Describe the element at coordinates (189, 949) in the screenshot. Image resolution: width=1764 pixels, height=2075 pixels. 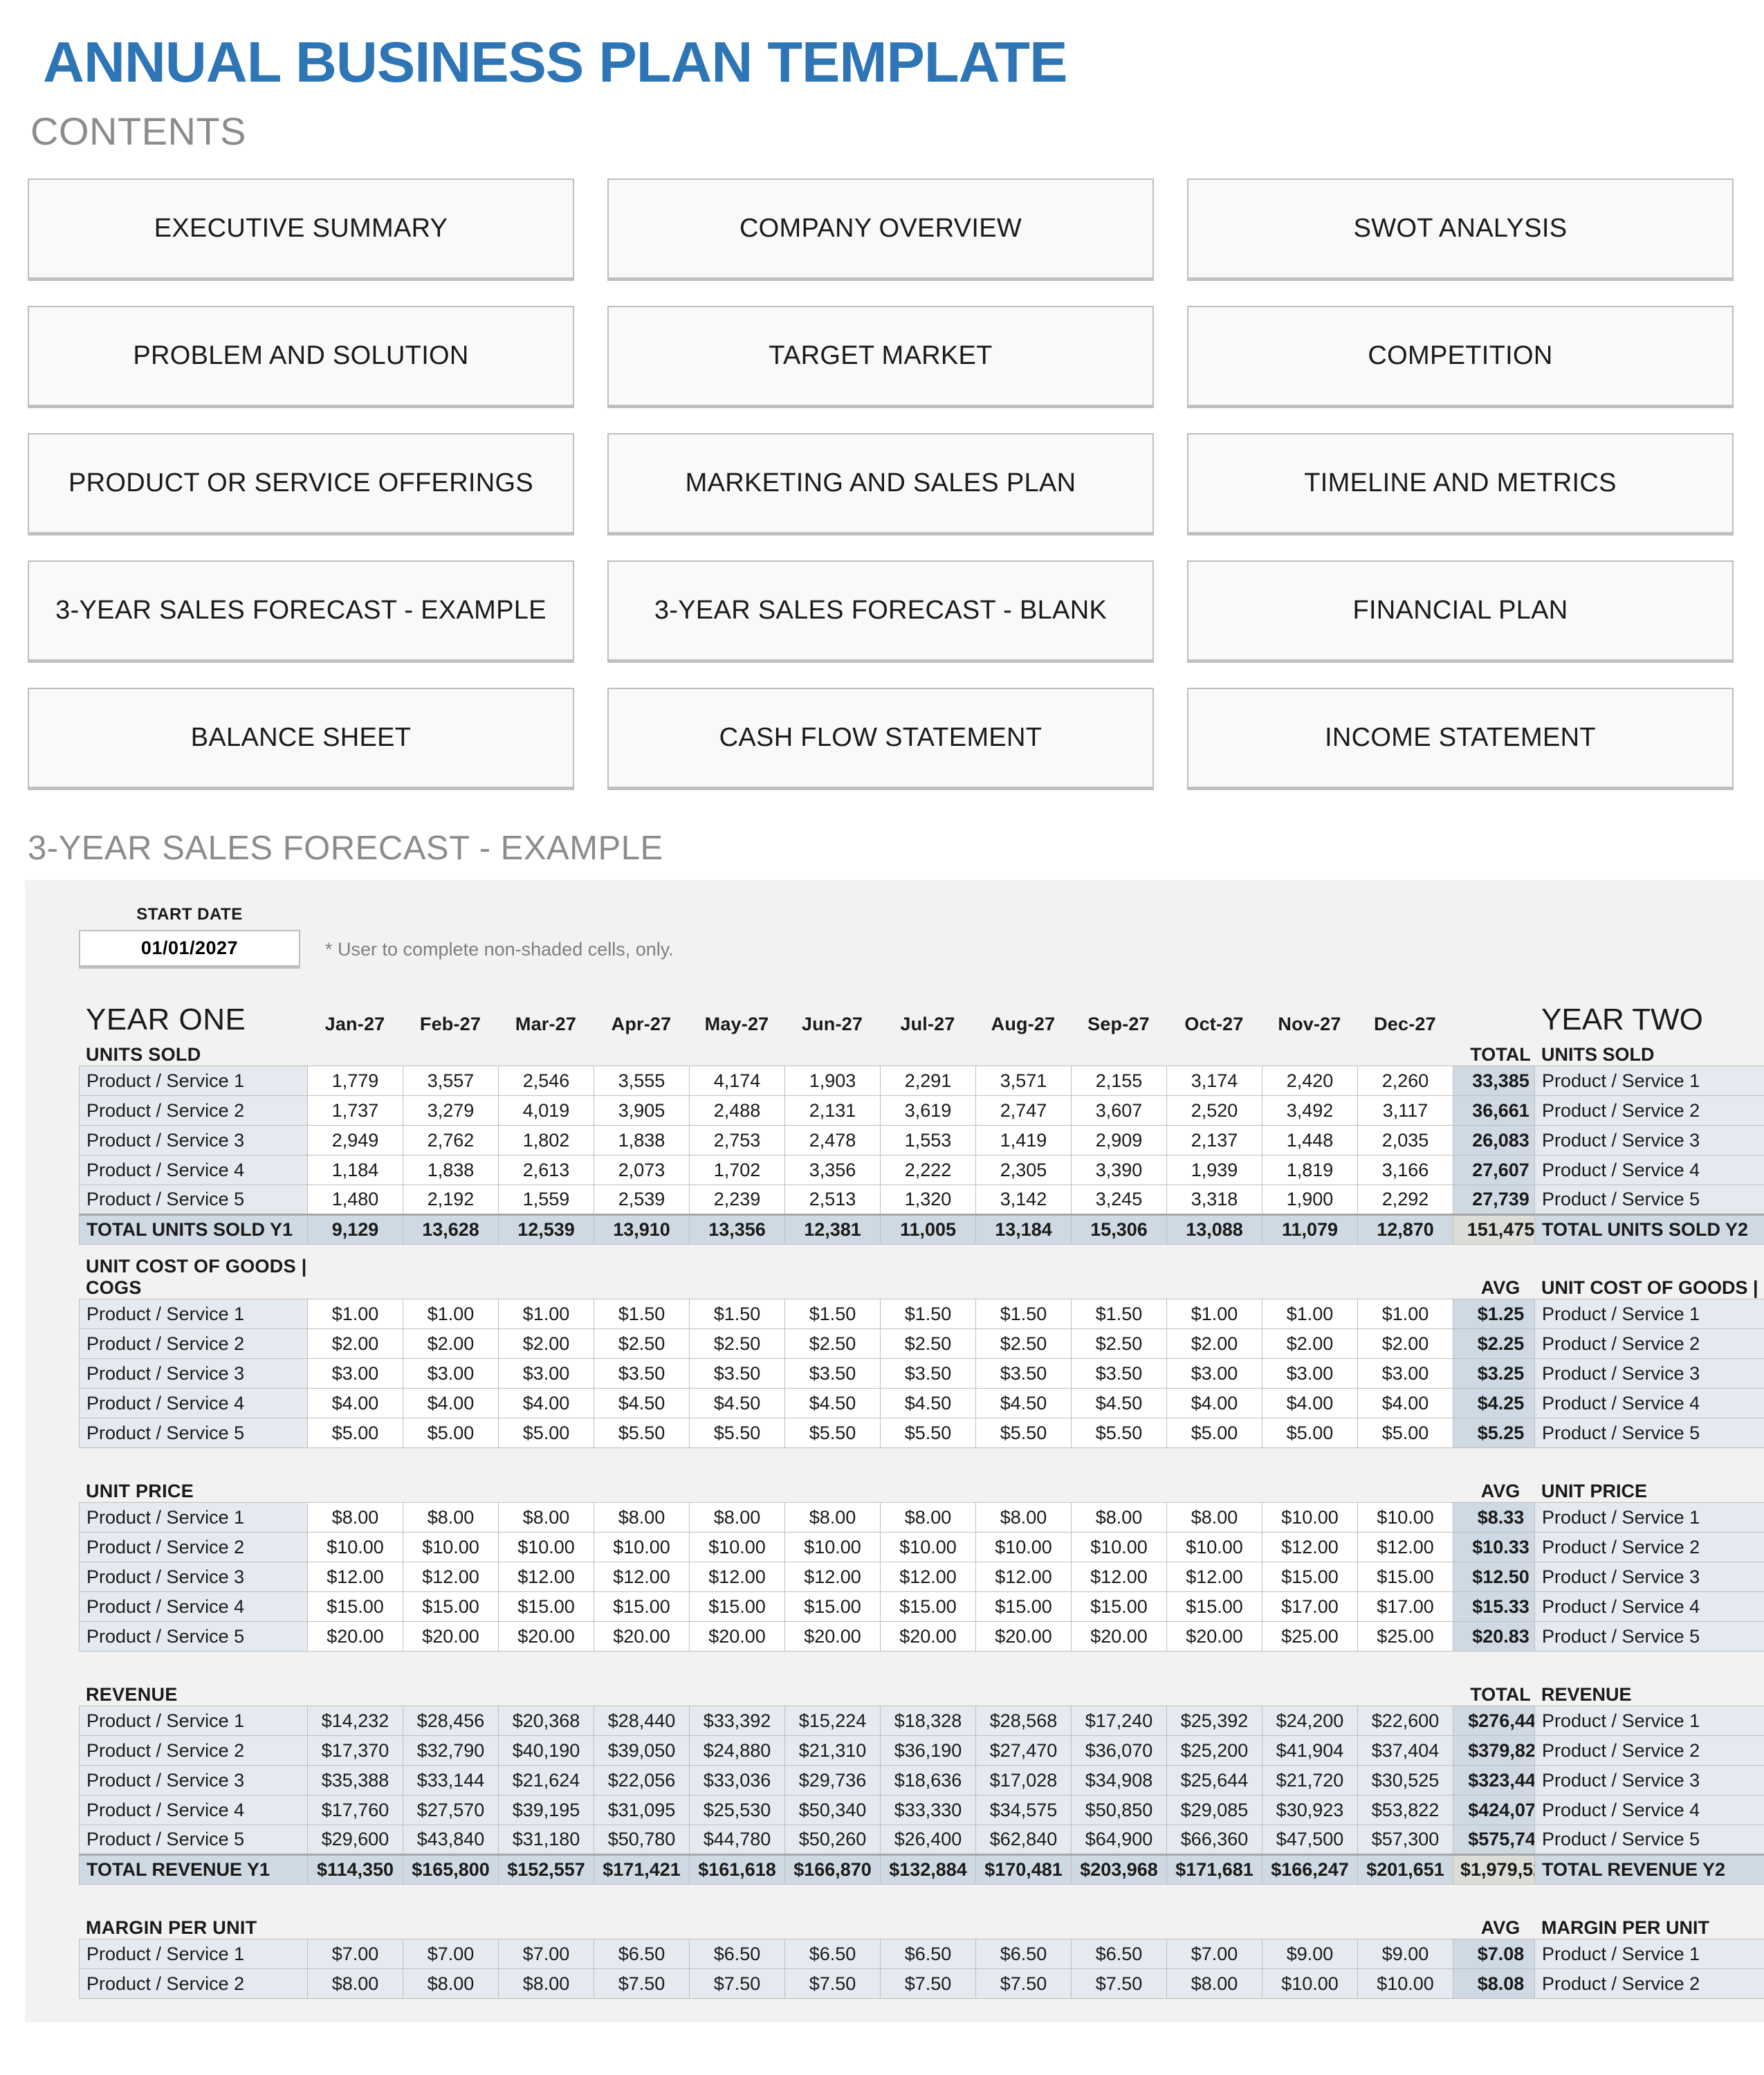
I see `start-date-input: 01/01/2027` at that location.